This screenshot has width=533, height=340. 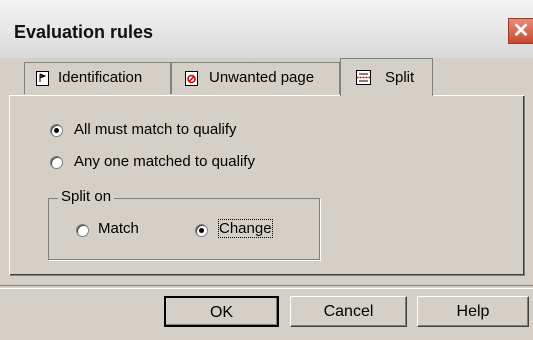 I want to click on cancel-button-label: Cancel, so click(x=348, y=311).